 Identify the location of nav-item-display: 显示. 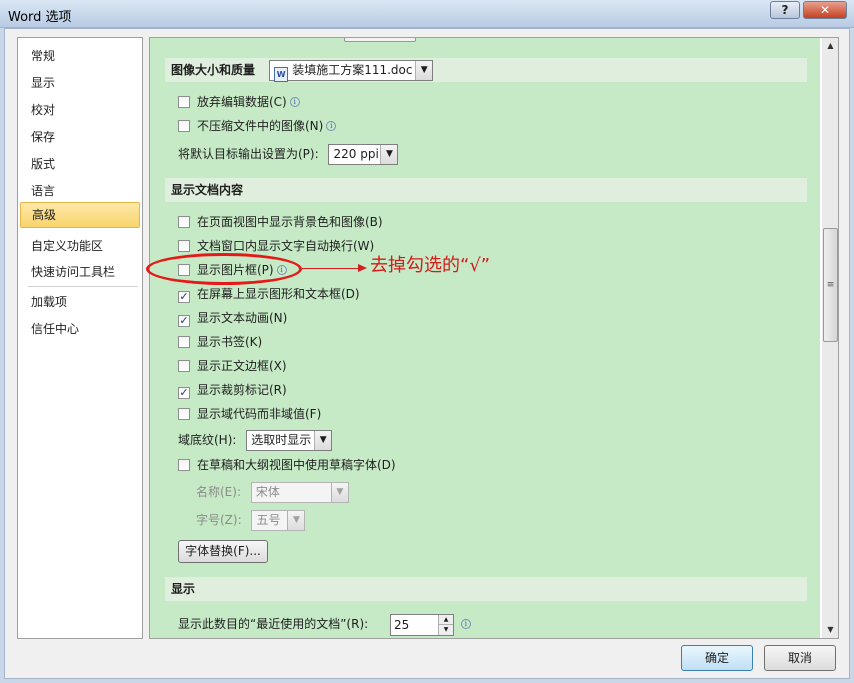
(80, 83).